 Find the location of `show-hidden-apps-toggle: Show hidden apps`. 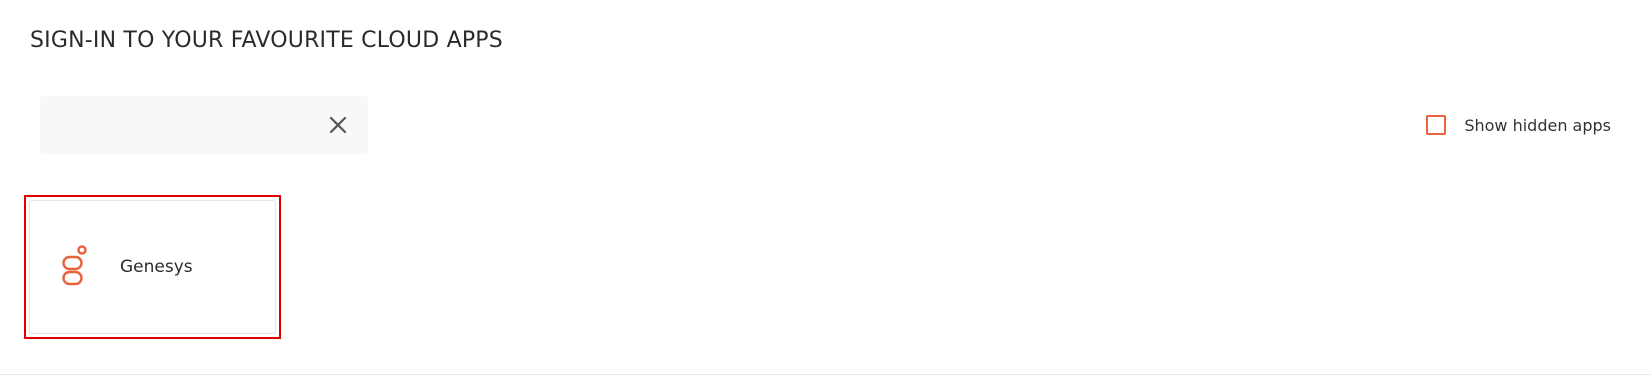

show-hidden-apps-toggle: Show hidden apps is located at coordinates (1518, 125).